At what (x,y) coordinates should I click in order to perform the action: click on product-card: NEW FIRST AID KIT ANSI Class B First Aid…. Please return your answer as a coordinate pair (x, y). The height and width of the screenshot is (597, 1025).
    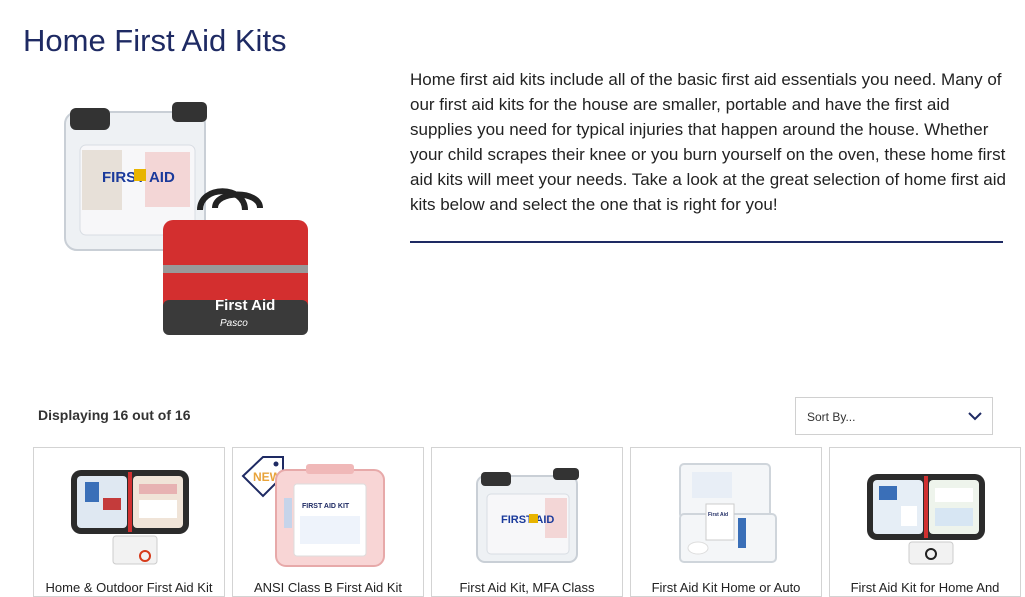
    Looking at the image, I should click on (328, 522).